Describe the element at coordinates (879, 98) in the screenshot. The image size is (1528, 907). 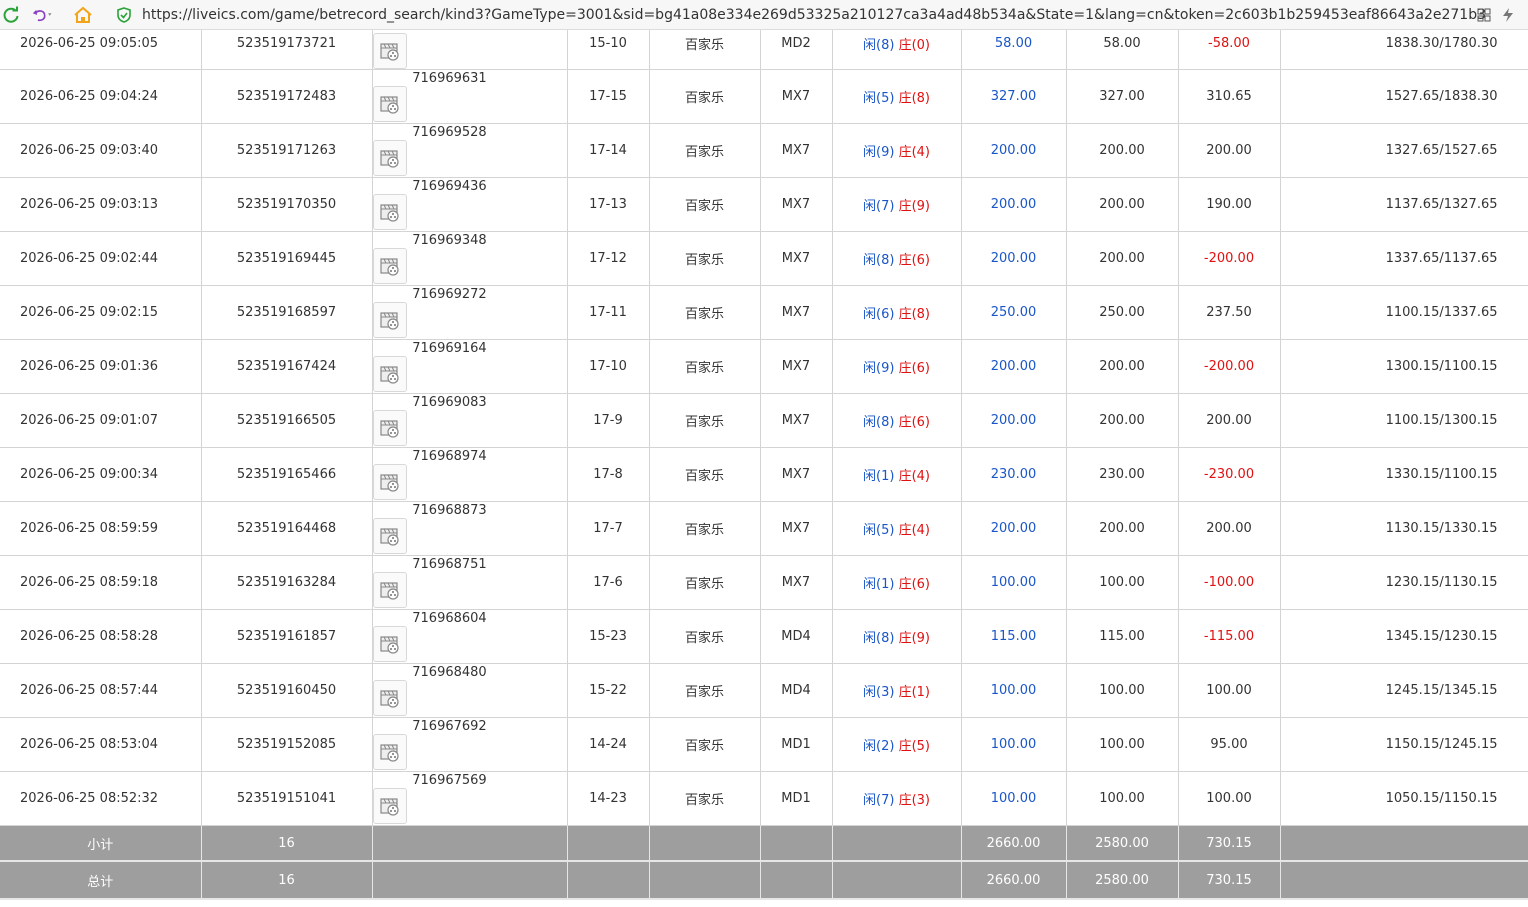
I see `player-result: 闲(5)` at that location.